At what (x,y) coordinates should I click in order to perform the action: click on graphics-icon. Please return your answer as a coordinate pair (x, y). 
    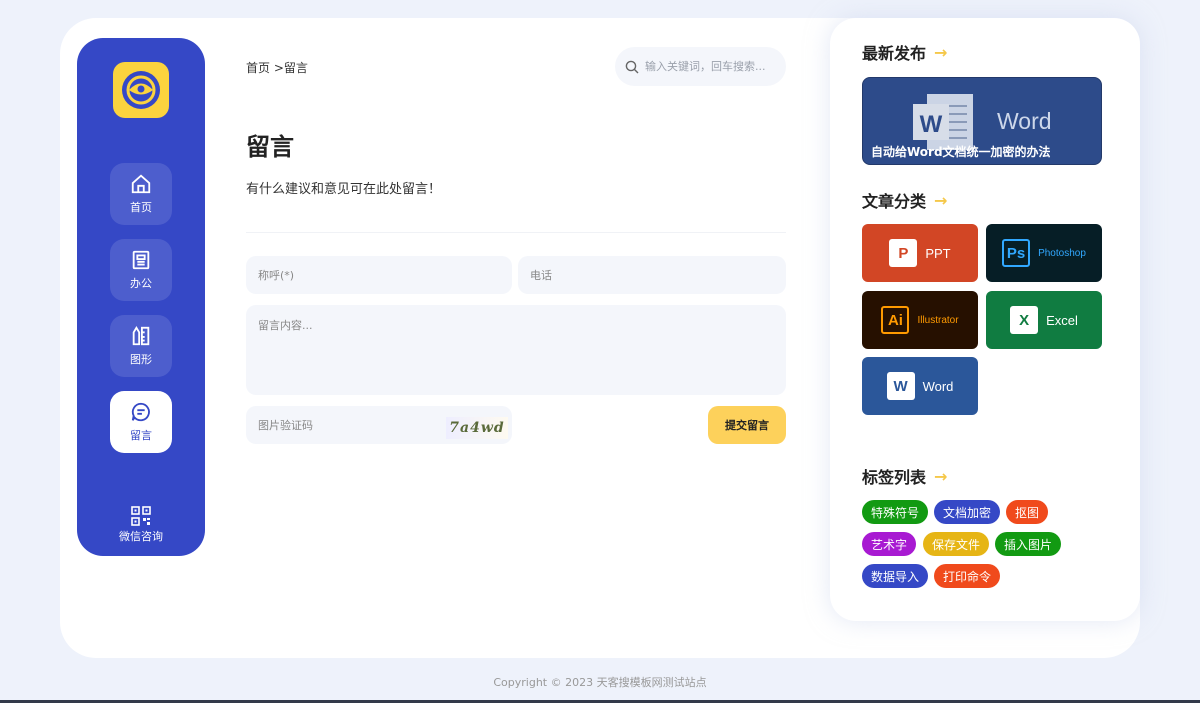
    Looking at the image, I should click on (141, 335).